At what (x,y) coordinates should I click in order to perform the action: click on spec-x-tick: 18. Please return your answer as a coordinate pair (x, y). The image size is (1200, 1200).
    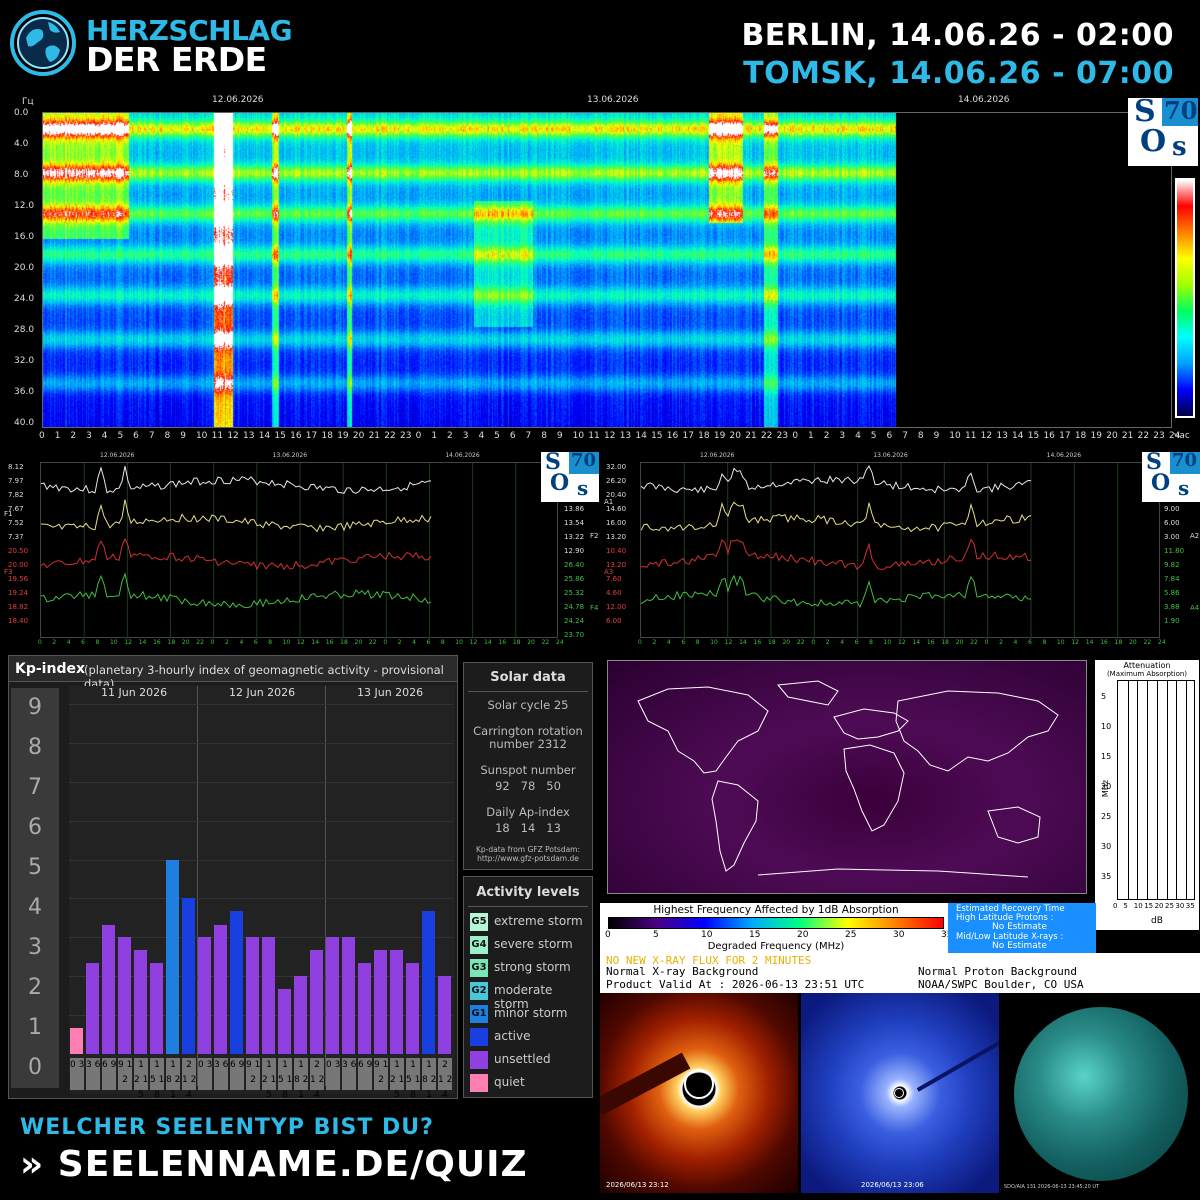
    Looking at the image, I should click on (327, 436).